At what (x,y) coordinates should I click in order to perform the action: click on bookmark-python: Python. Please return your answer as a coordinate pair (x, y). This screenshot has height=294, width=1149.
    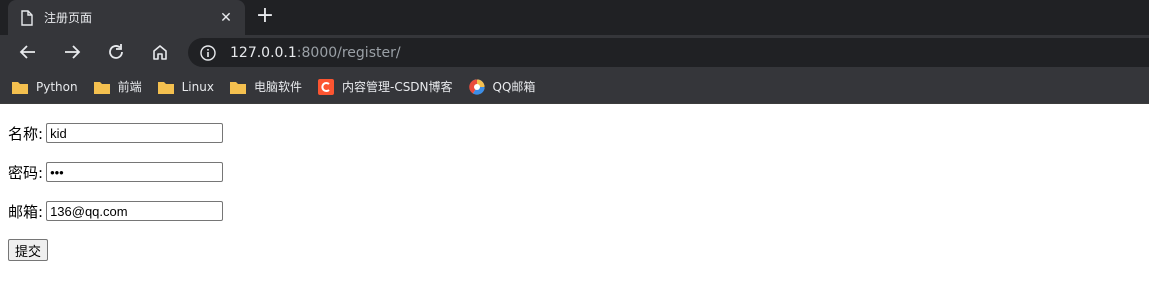
    Looking at the image, I should click on (45, 87).